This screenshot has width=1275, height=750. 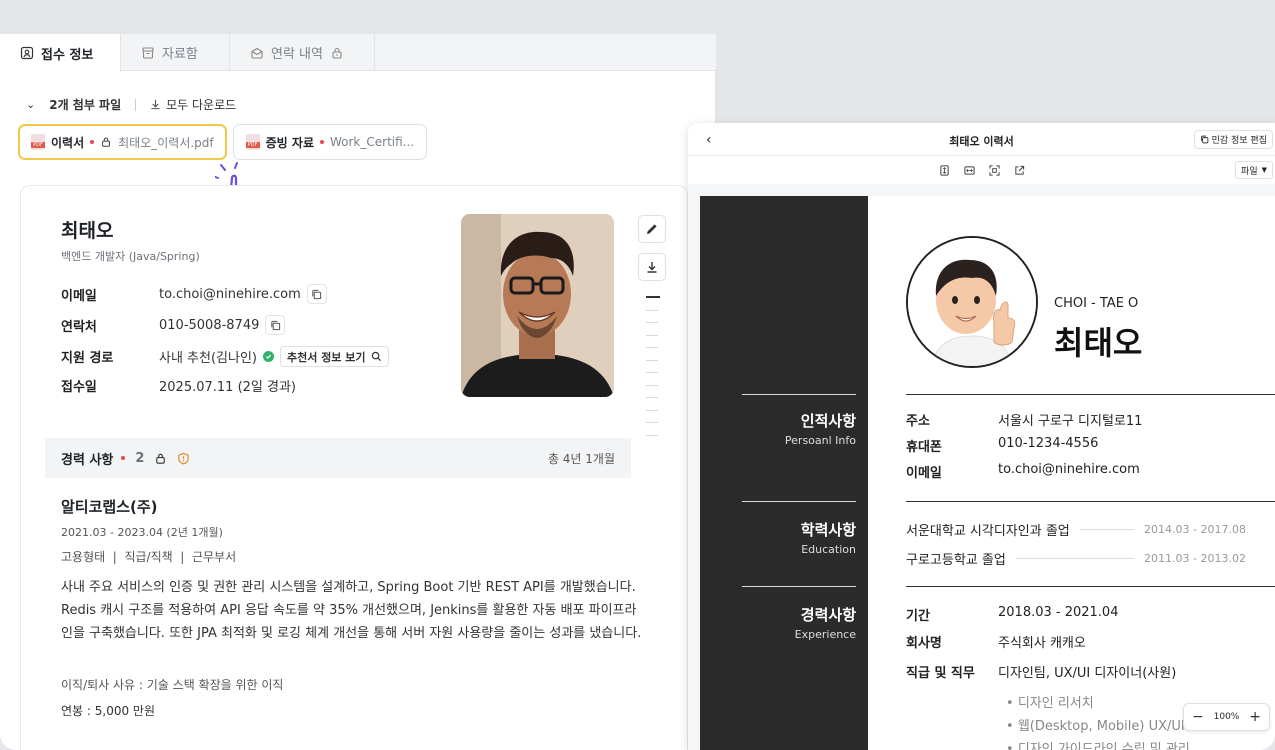 I want to click on experience-row: 회사명 주식회사 캐캐오, so click(x=996, y=641).